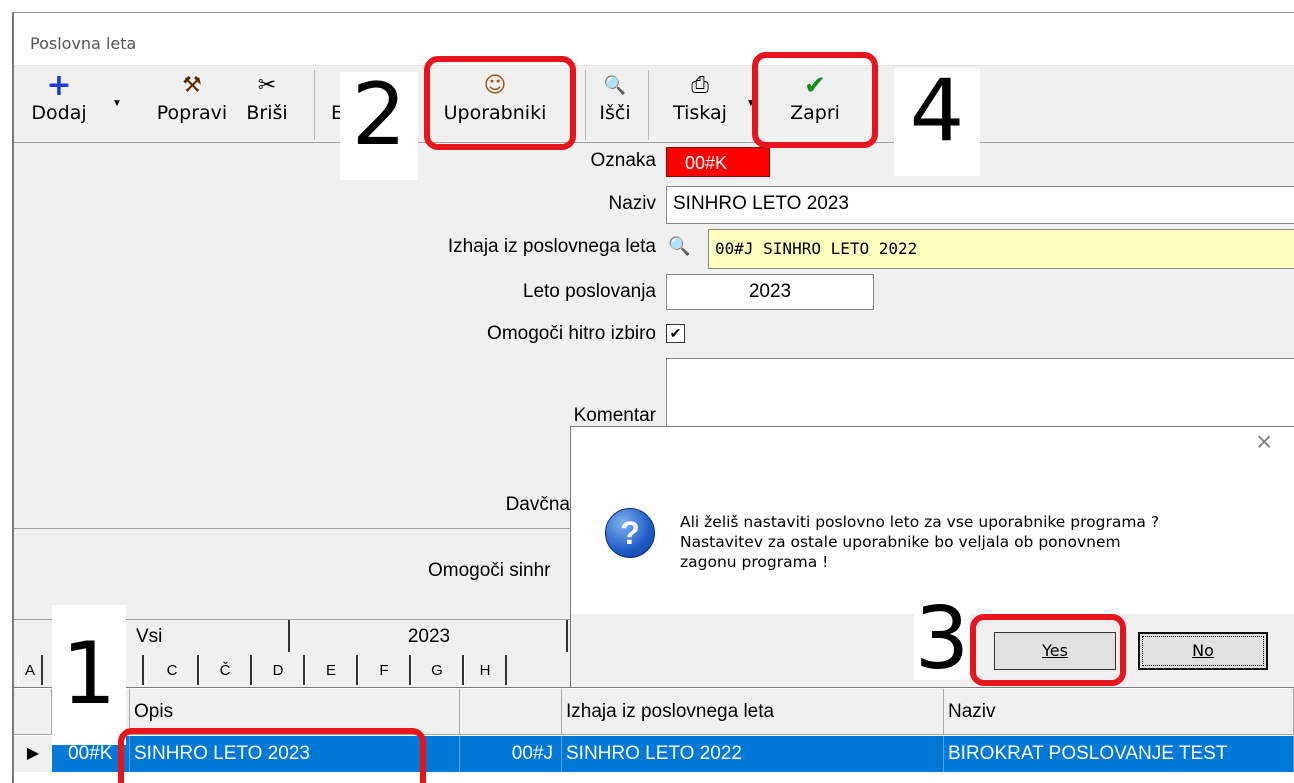 The width and height of the screenshot is (1294, 783). Describe the element at coordinates (1001, 249) in the screenshot. I see `izhaja-field: 00#J SINHRO LETO 2022` at that location.